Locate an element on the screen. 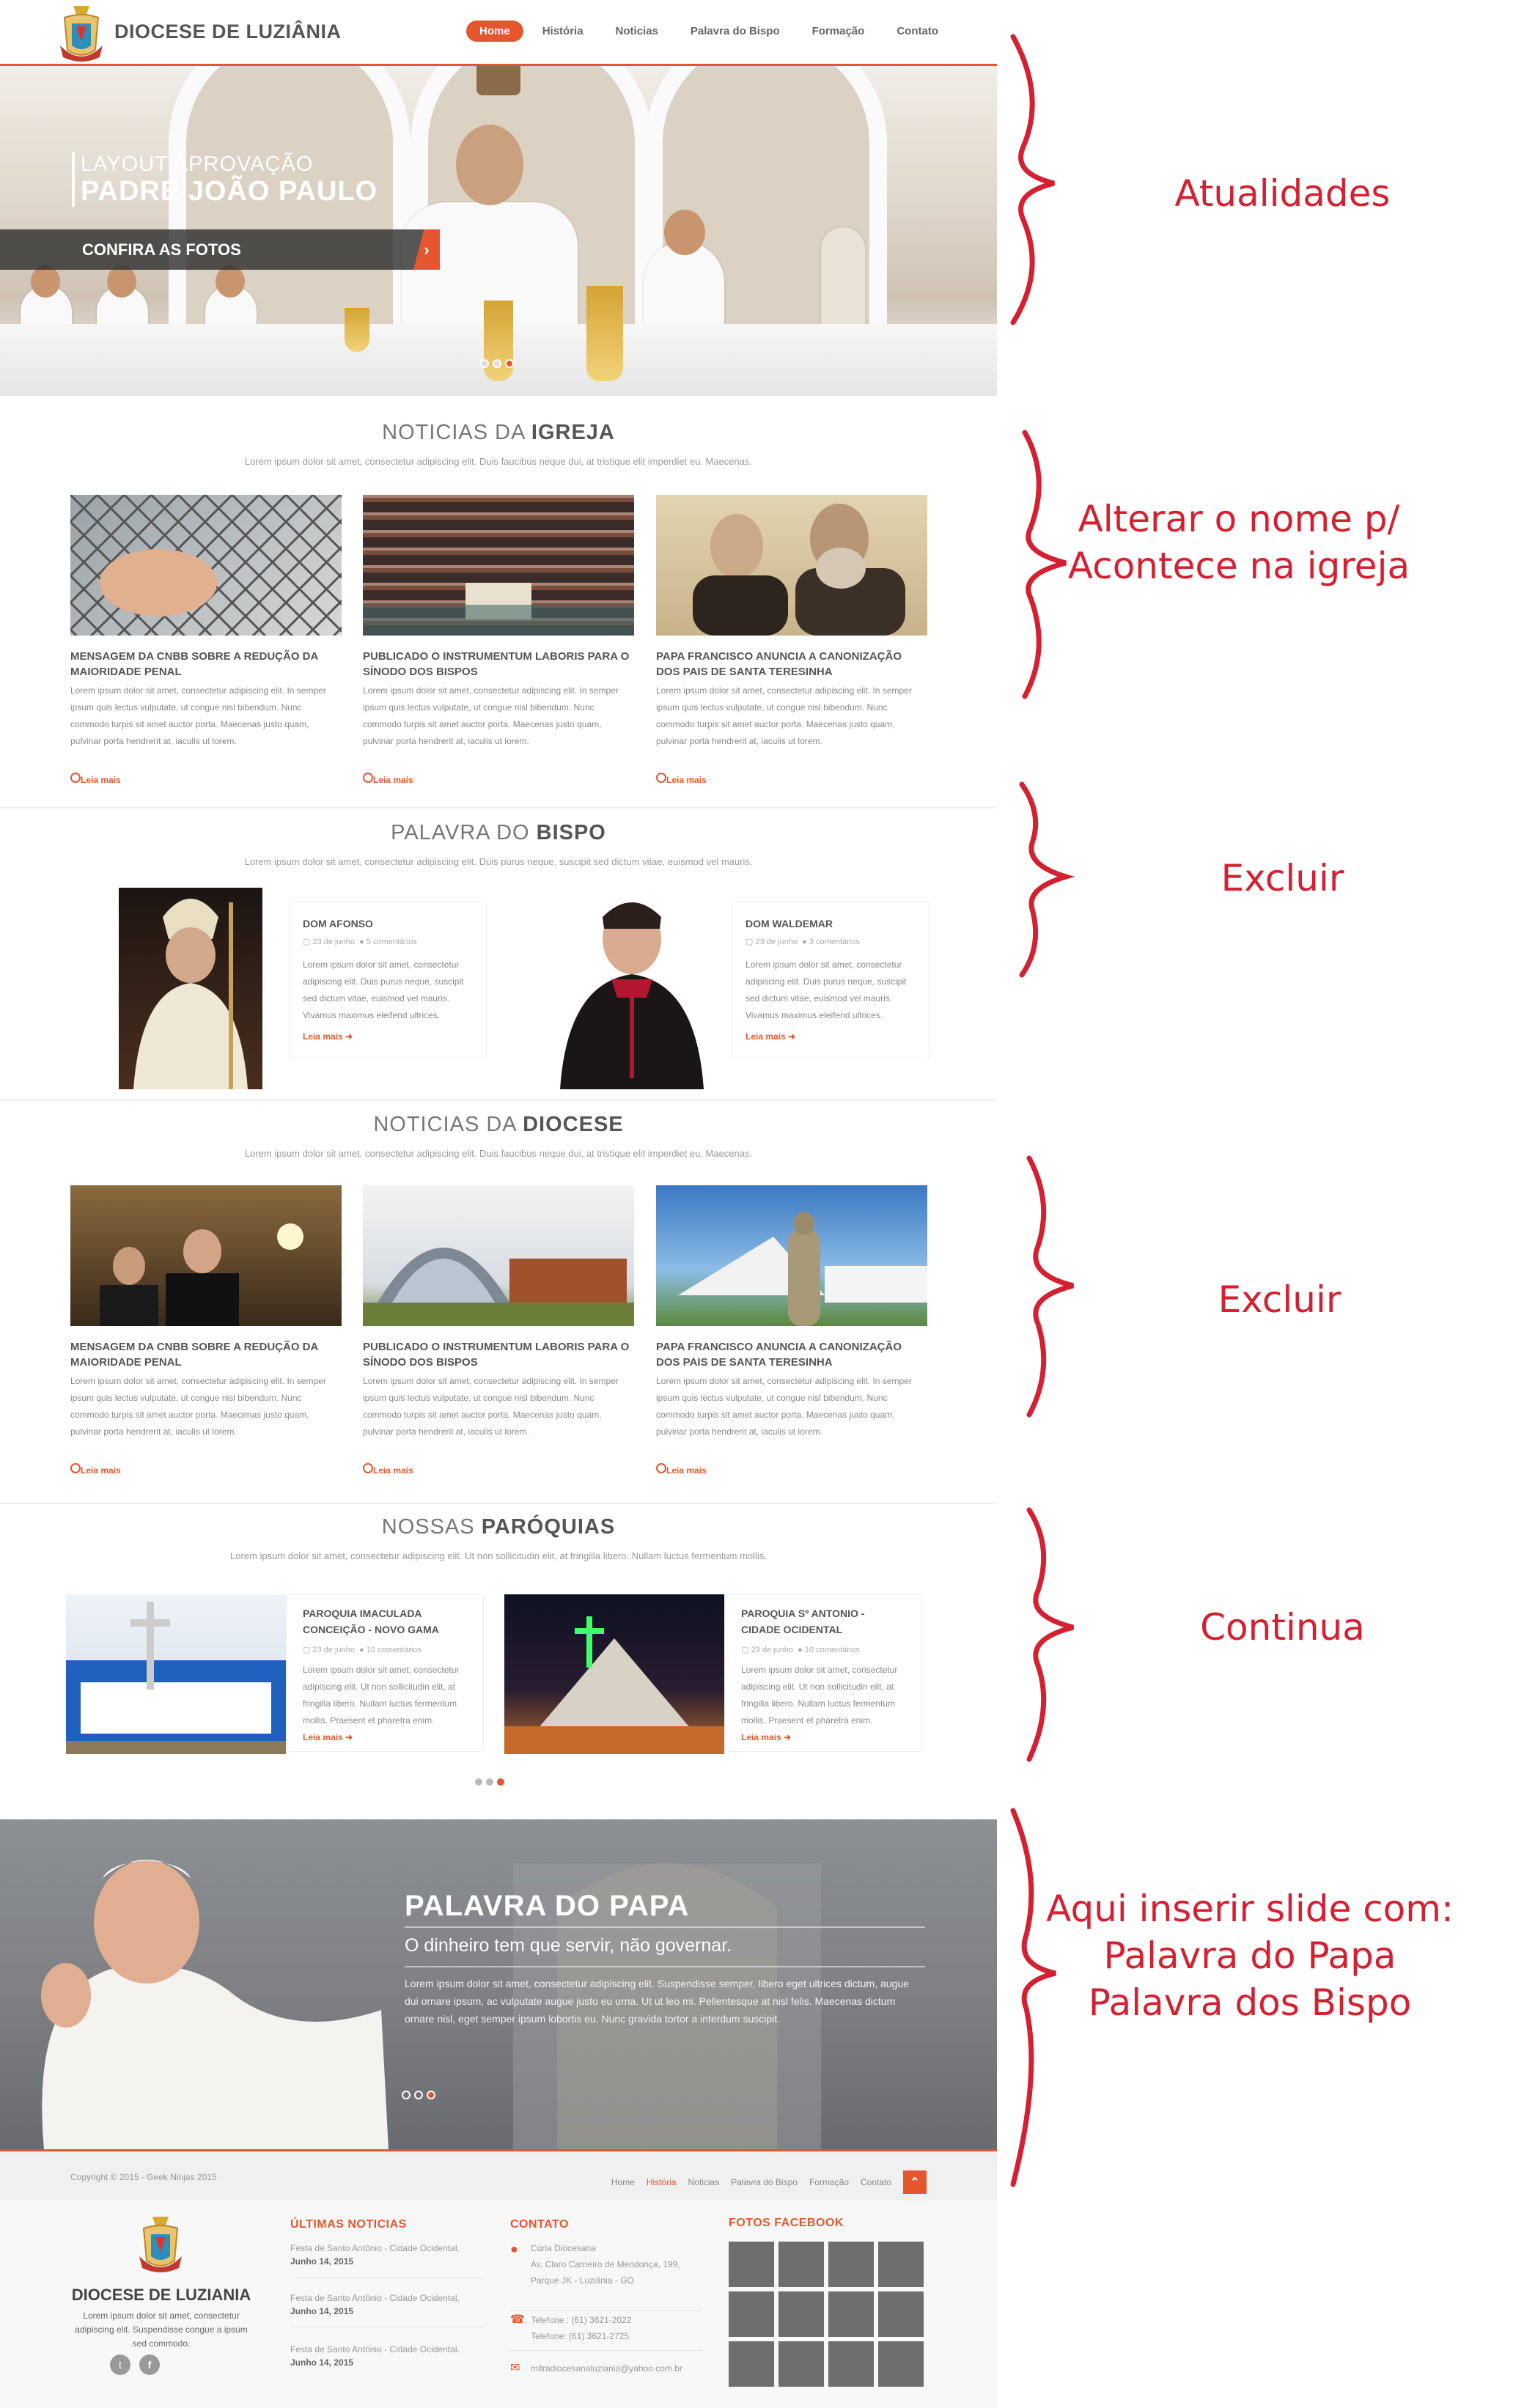  footer-link-home: Home is located at coordinates (623, 2182).